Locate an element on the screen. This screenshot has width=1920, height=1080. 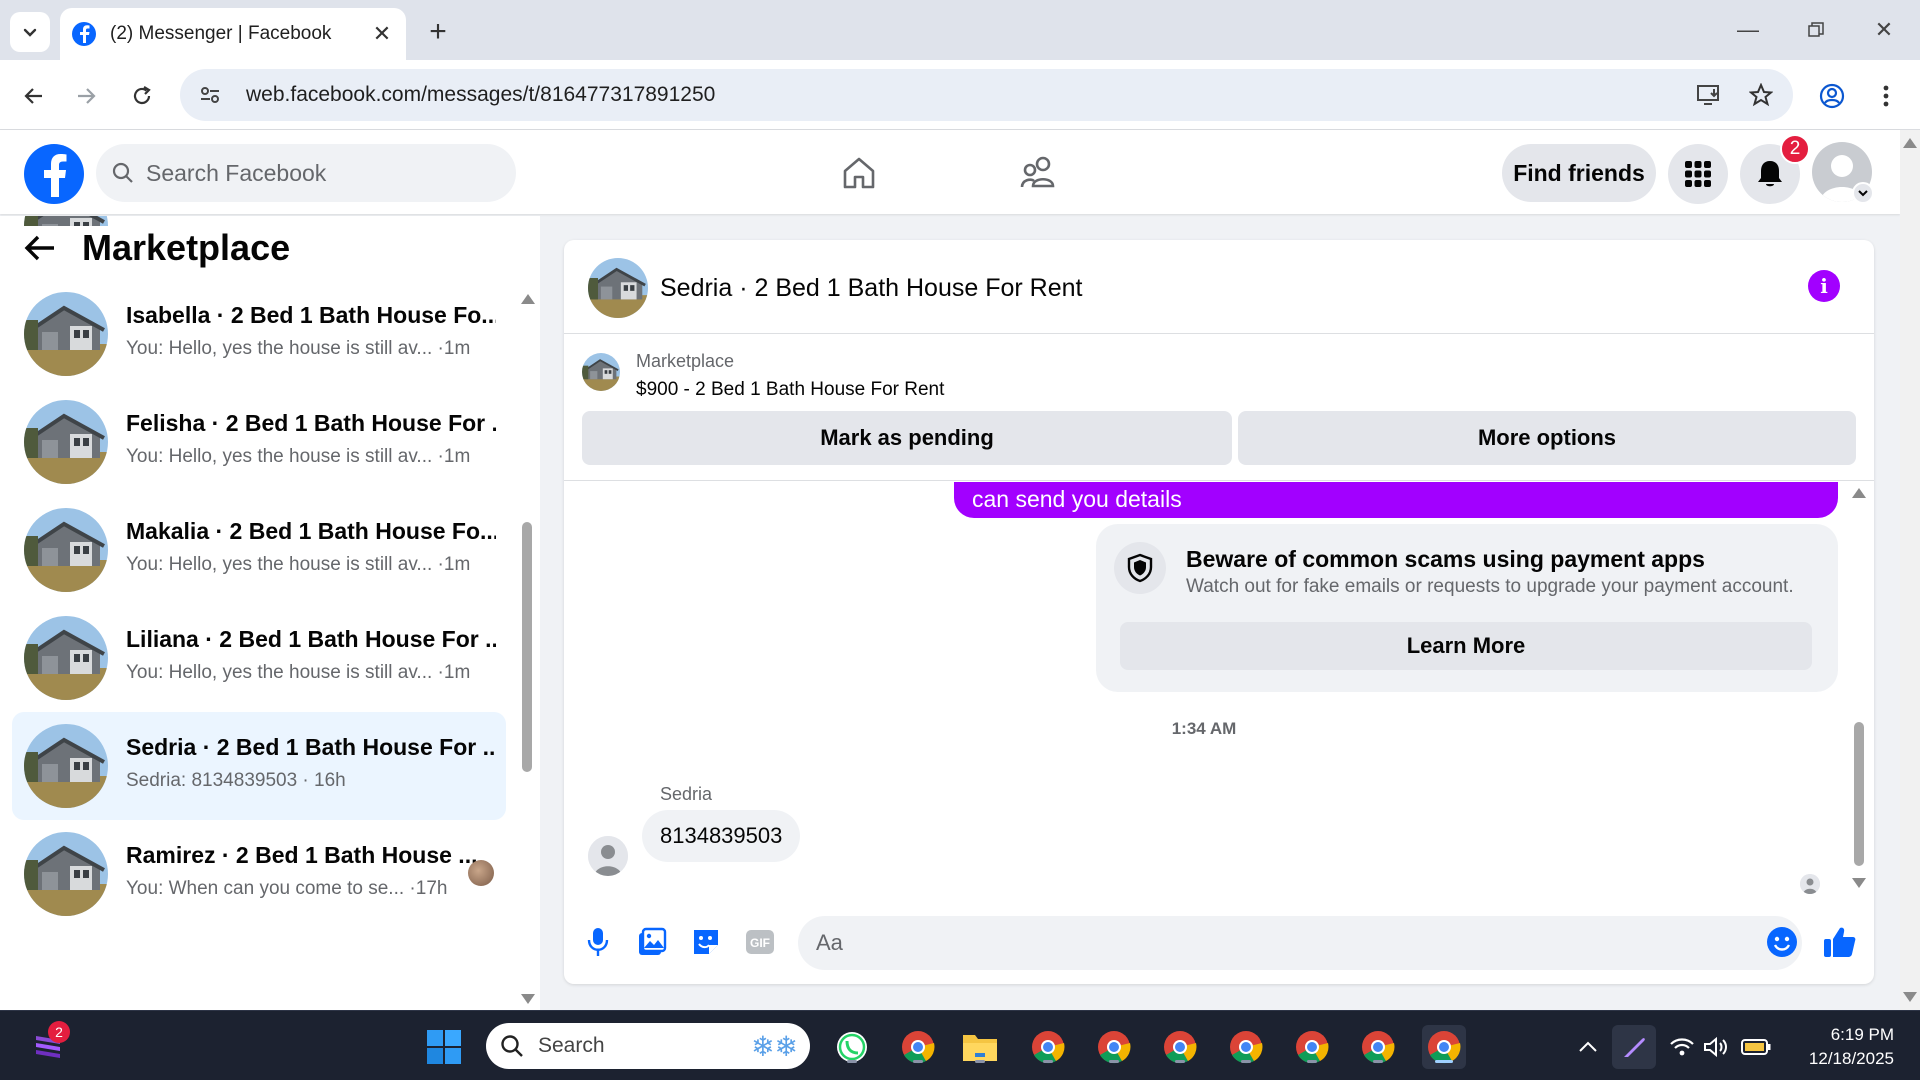
facebook-search-input: Search Facebook is located at coordinates (306, 173).